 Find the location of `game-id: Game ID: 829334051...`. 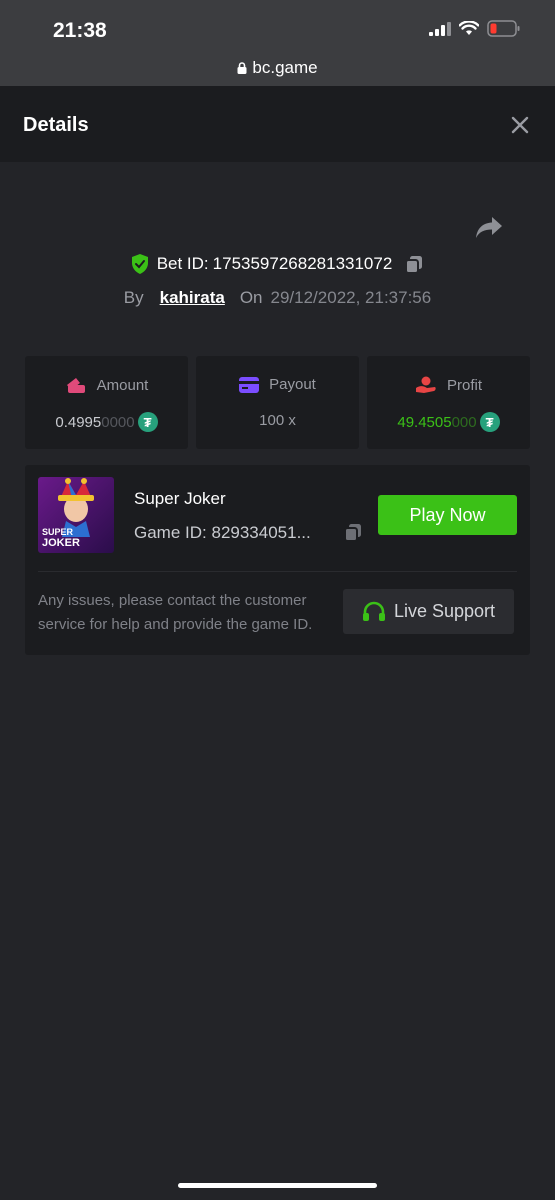

game-id: Game ID: 829334051... is located at coordinates (222, 532).